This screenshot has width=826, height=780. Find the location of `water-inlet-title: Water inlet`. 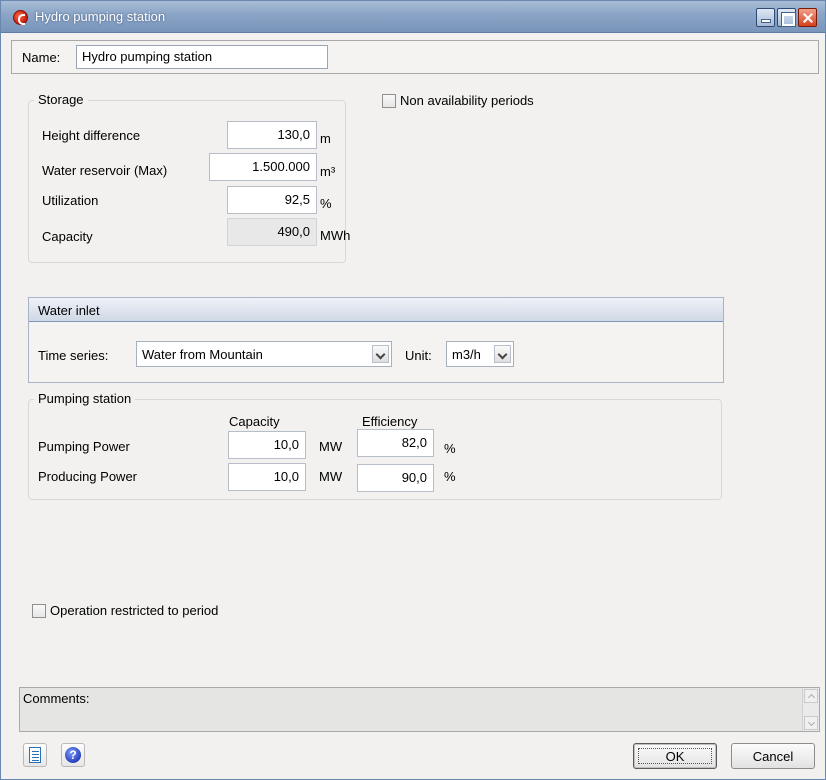

water-inlet-title: Water inlet is located at coordinates (69, 310).